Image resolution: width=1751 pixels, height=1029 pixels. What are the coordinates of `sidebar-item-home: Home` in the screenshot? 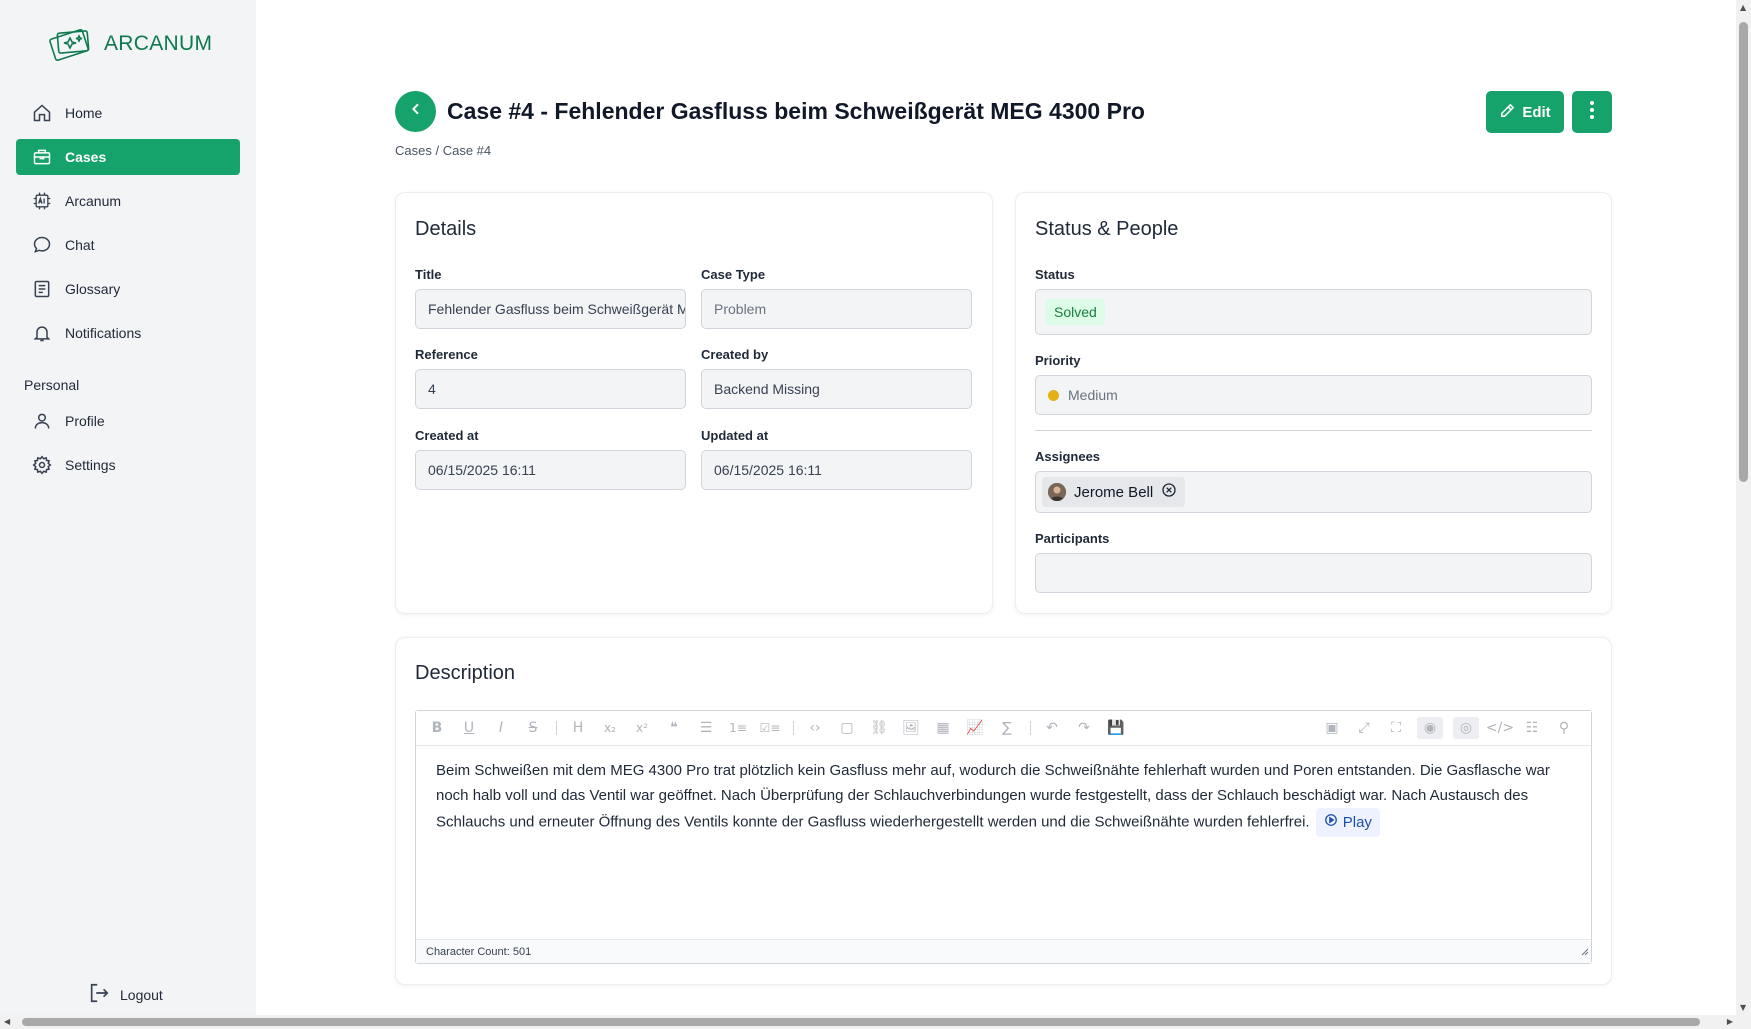 It's located at (128, 113).